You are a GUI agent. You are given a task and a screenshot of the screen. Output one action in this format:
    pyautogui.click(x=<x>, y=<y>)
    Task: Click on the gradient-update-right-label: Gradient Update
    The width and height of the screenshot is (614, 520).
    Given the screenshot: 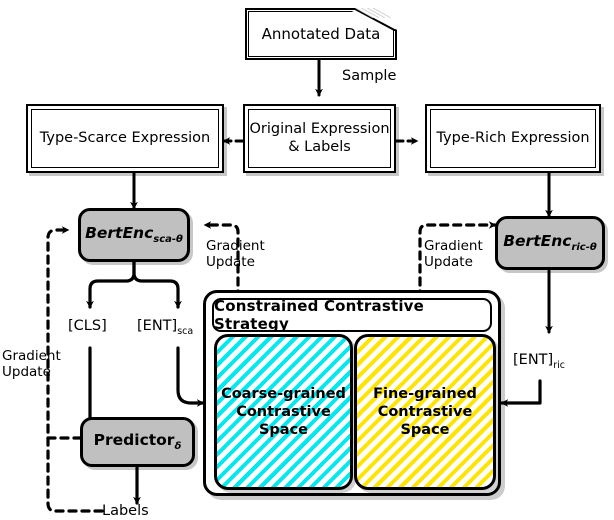 What is the action you would take?
    pyautogui.click(x=453, y=254)
    